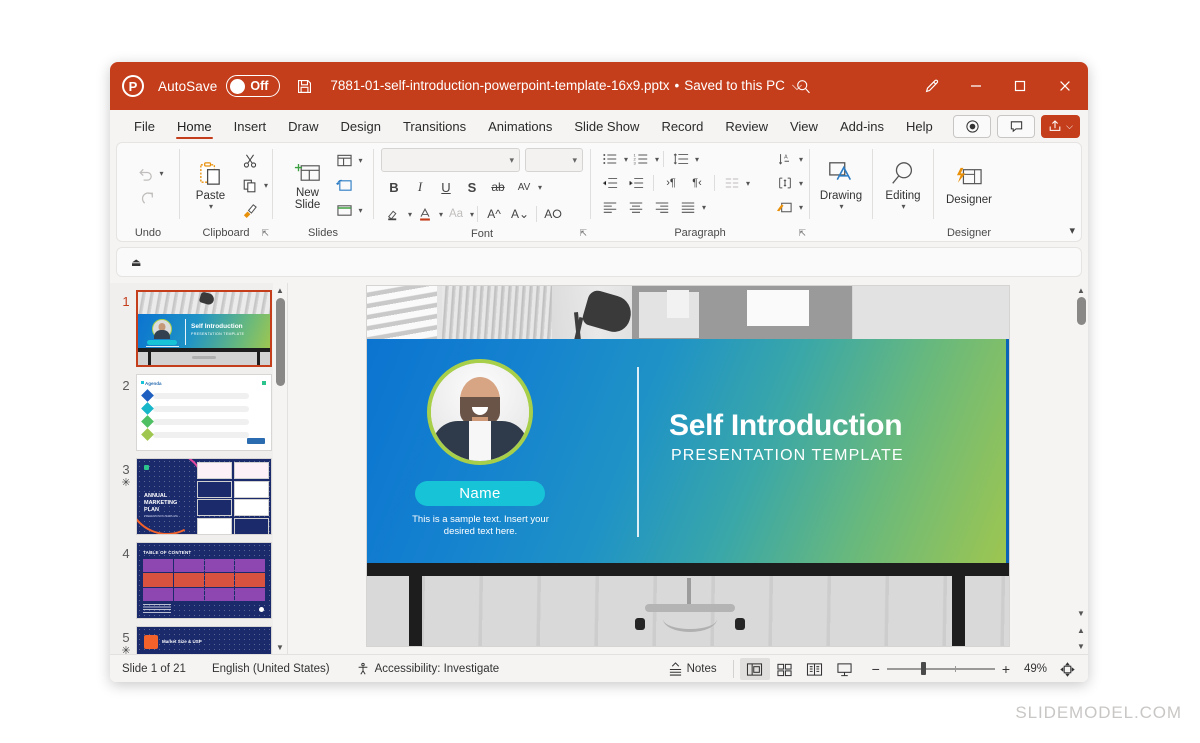  I want to click on character-spacing-chevron-down-icon: ▾, so click(540, 187).